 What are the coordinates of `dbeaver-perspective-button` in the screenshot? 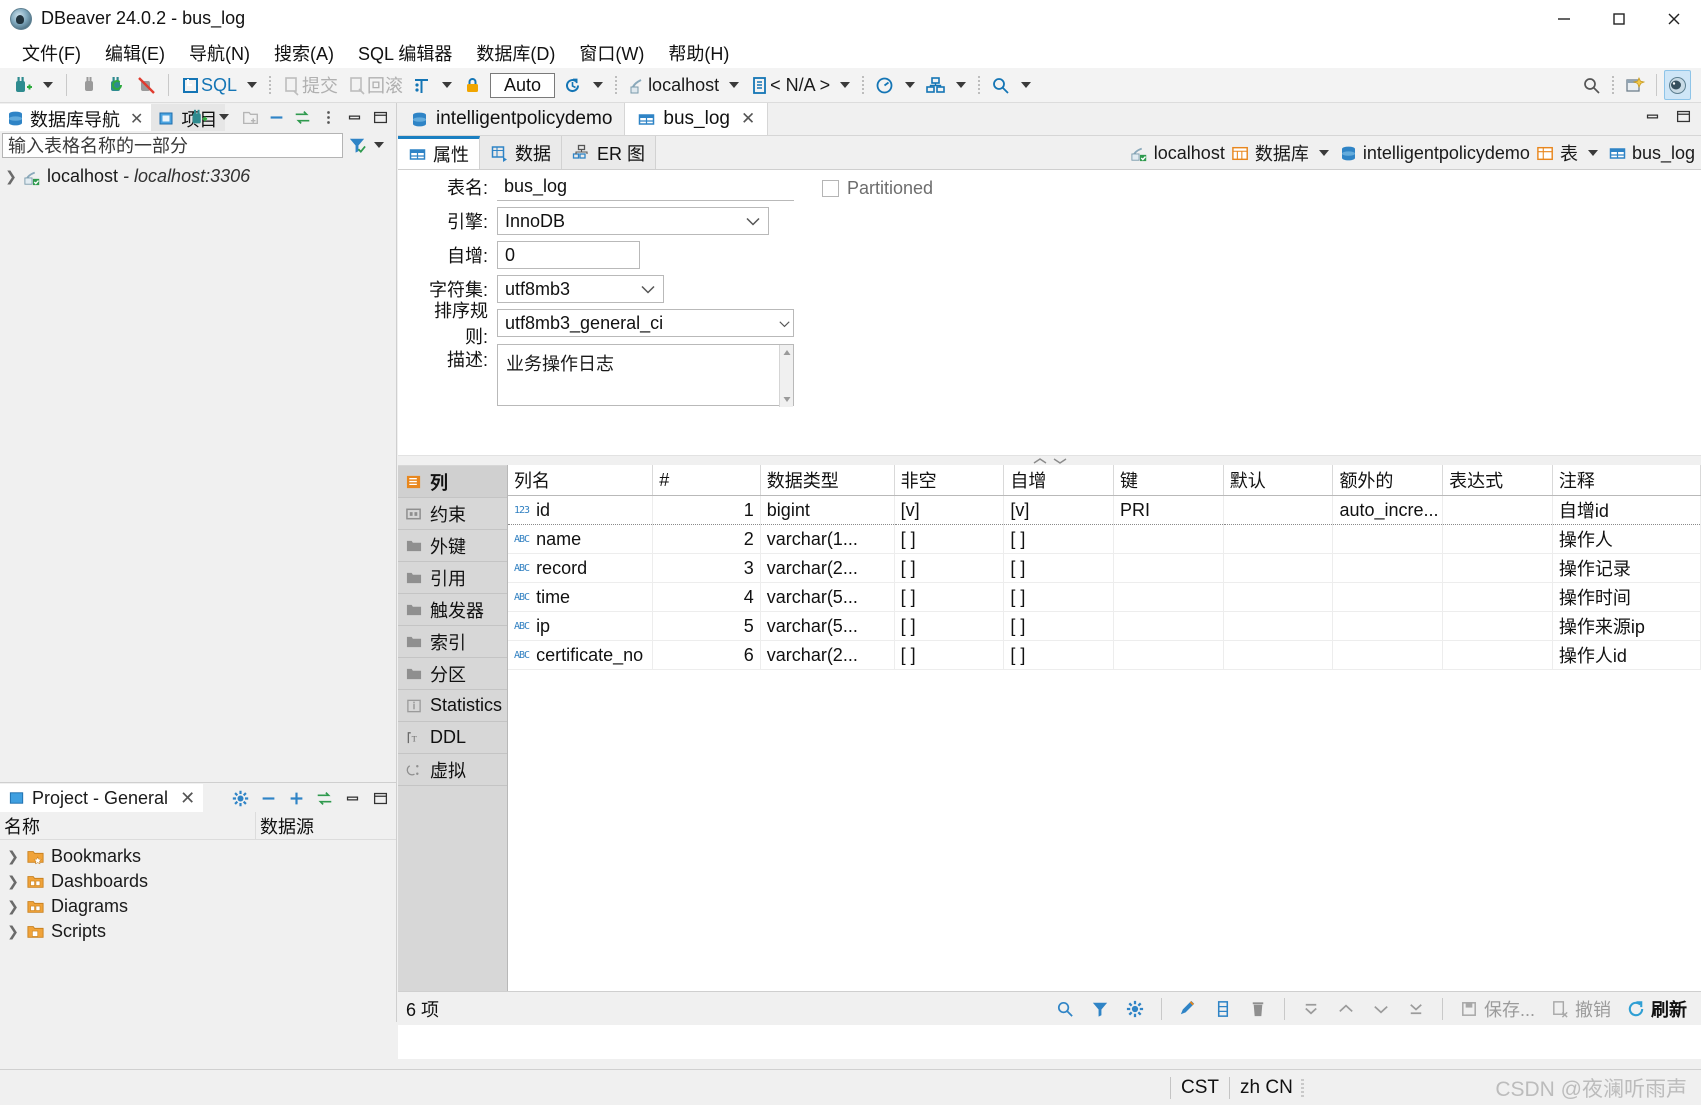 It's located at (1677, 85).